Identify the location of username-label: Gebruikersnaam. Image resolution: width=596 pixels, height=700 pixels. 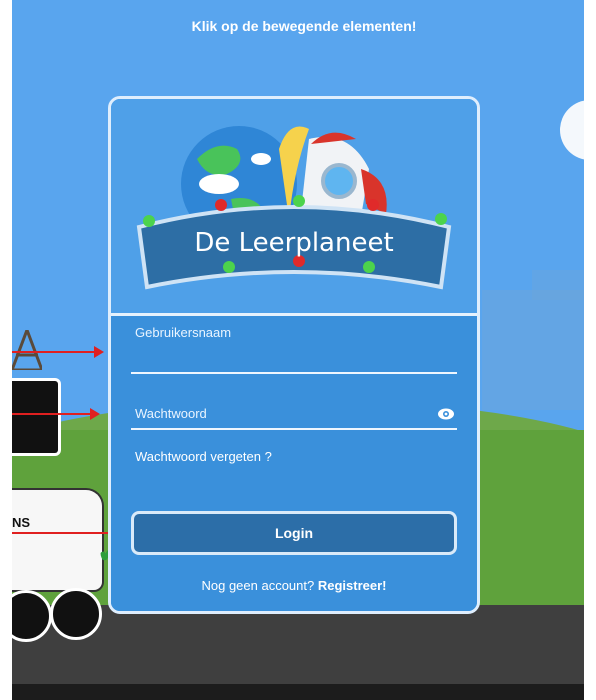
(183, 332).